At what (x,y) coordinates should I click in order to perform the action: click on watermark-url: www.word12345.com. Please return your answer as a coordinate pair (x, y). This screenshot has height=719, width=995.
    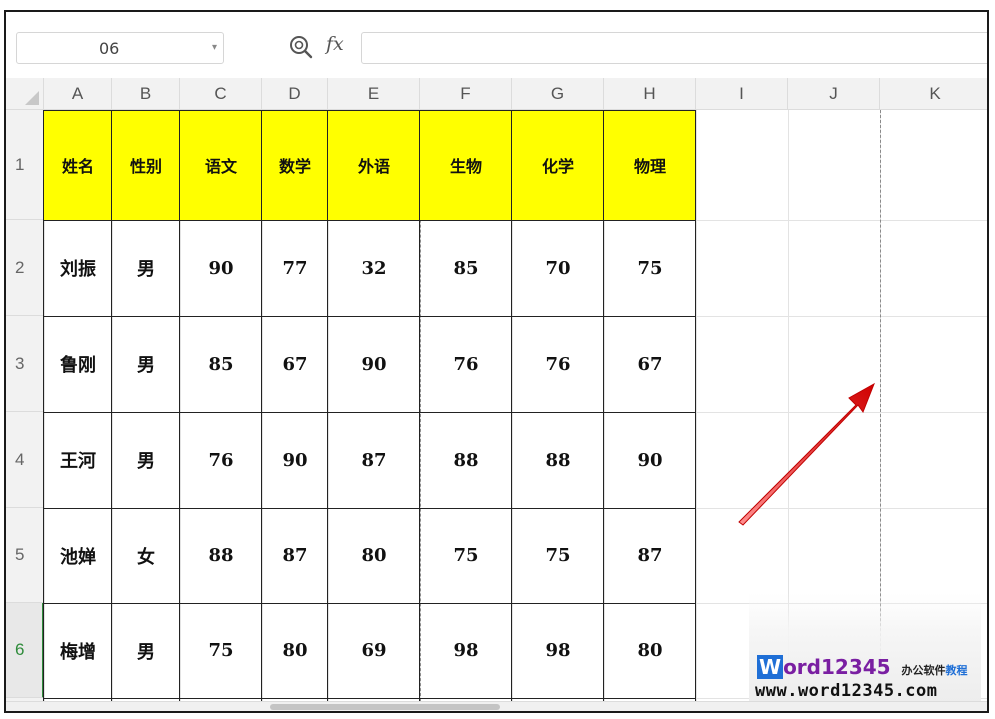
    Looking at the image, I should click on (846, 691).